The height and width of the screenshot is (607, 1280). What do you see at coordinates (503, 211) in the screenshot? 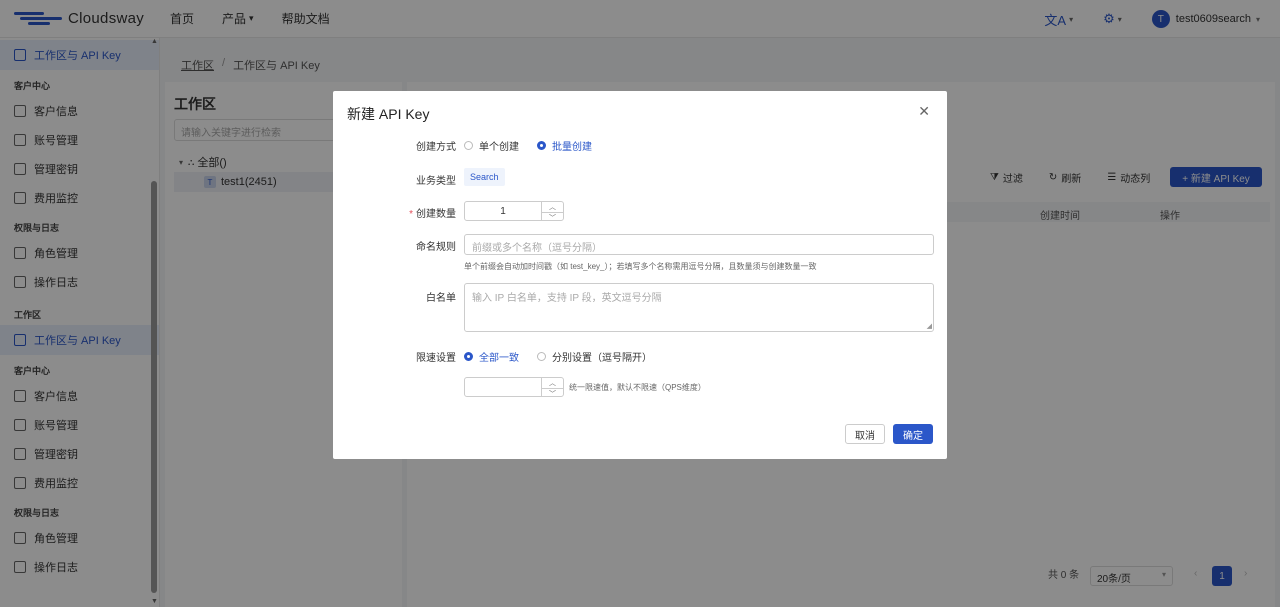
I see `count-value: 1` at bounding box center [503, 211].